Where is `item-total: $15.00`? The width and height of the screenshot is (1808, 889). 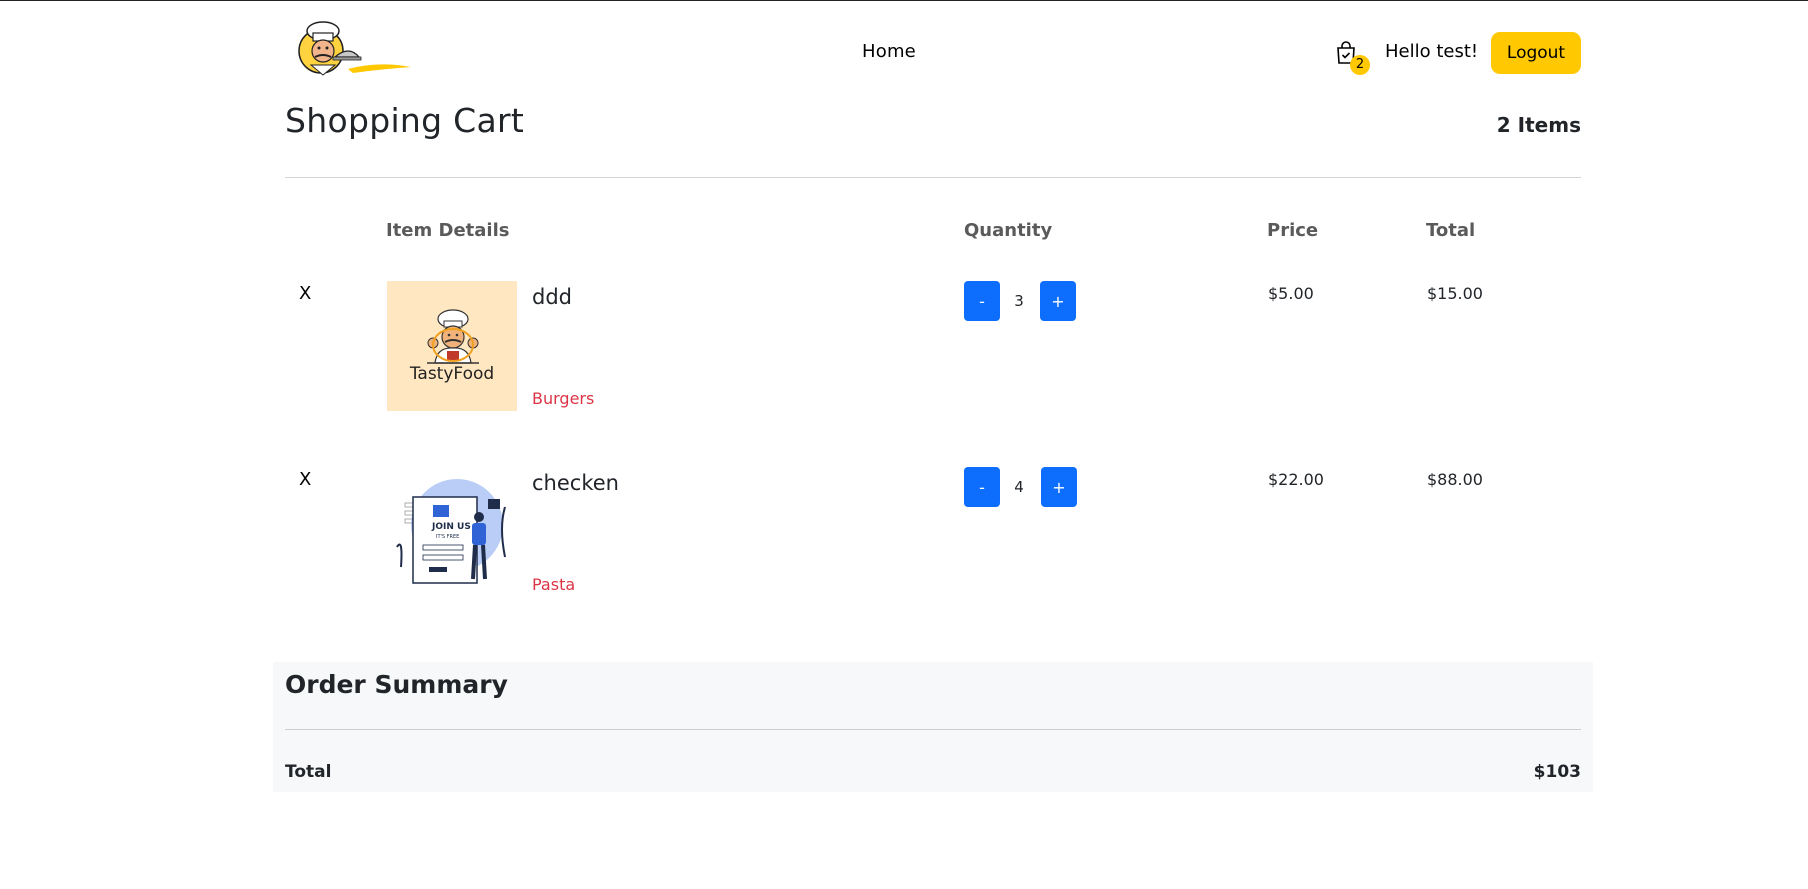 item-total: $15.00 is located at coordinates (1455, 293).